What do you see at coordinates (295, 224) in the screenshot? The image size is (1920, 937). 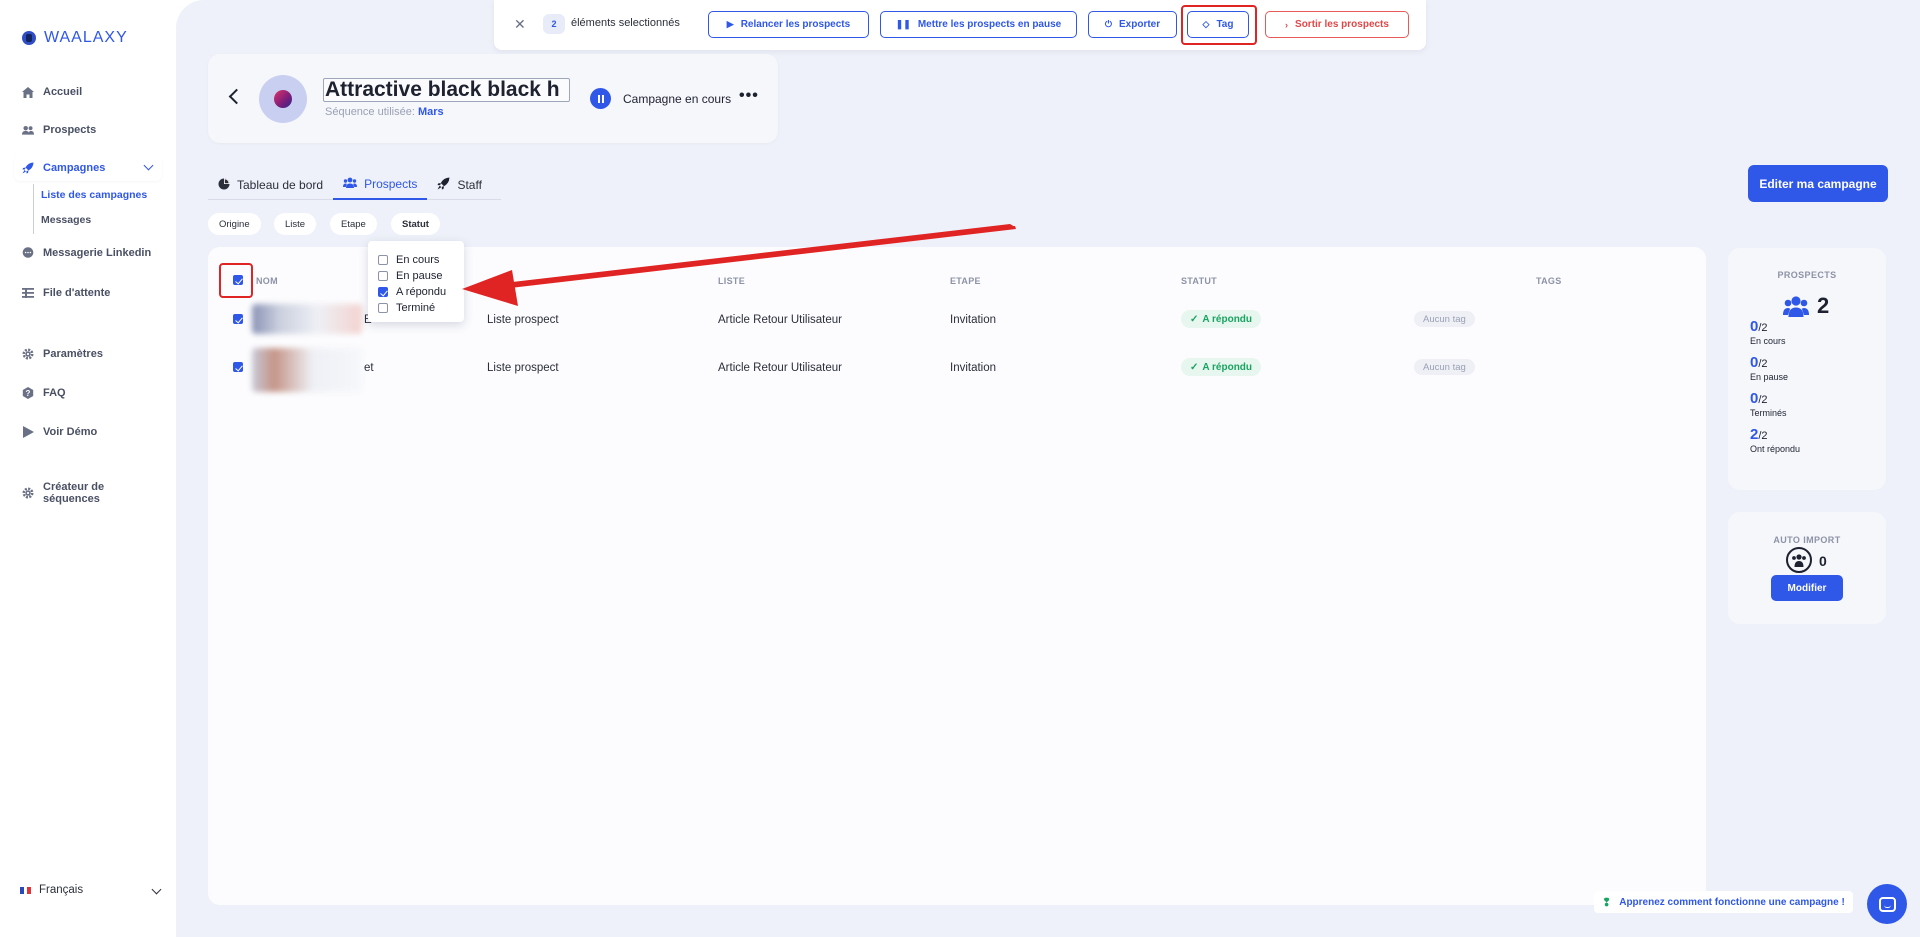 I see `filter-liste: Liste` at bounding box center [295, 224].